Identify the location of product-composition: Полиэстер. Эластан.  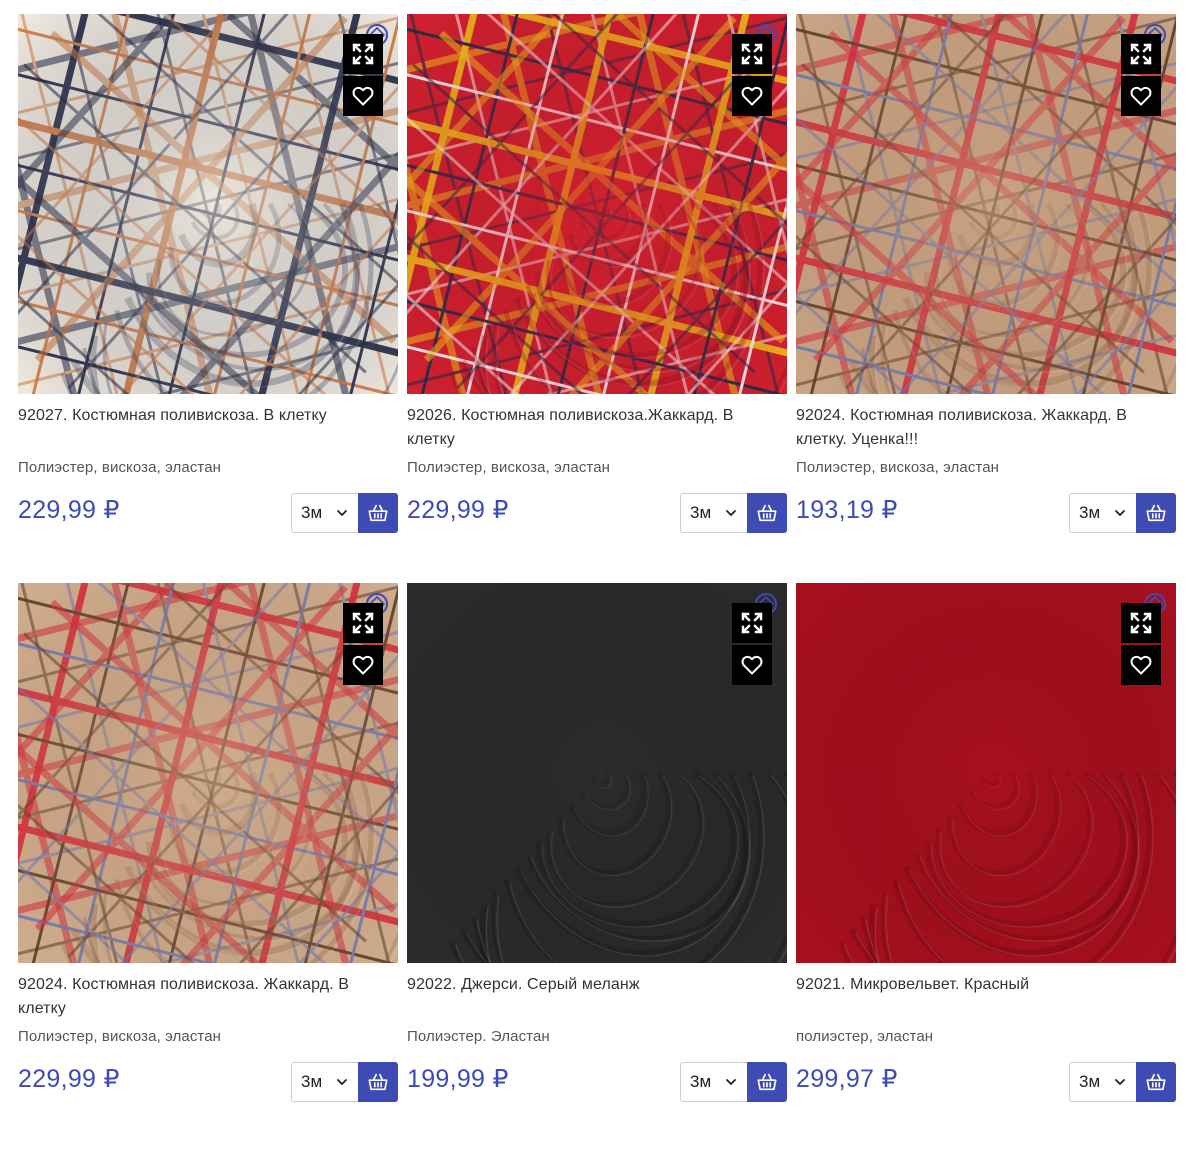
(478, 1036).